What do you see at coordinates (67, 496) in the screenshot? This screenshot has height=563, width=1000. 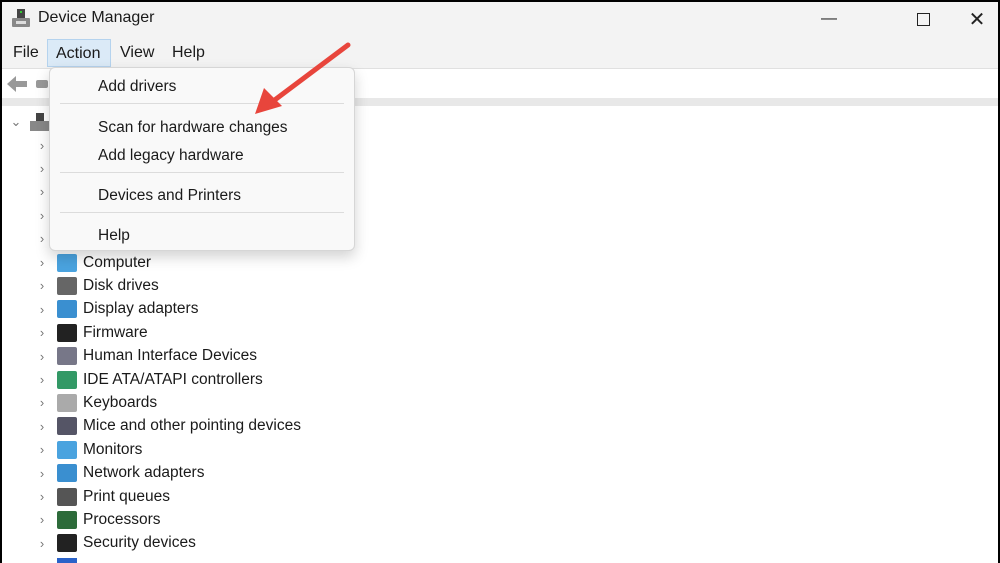 I see `printer-icon` at bounding box center [67, 496].